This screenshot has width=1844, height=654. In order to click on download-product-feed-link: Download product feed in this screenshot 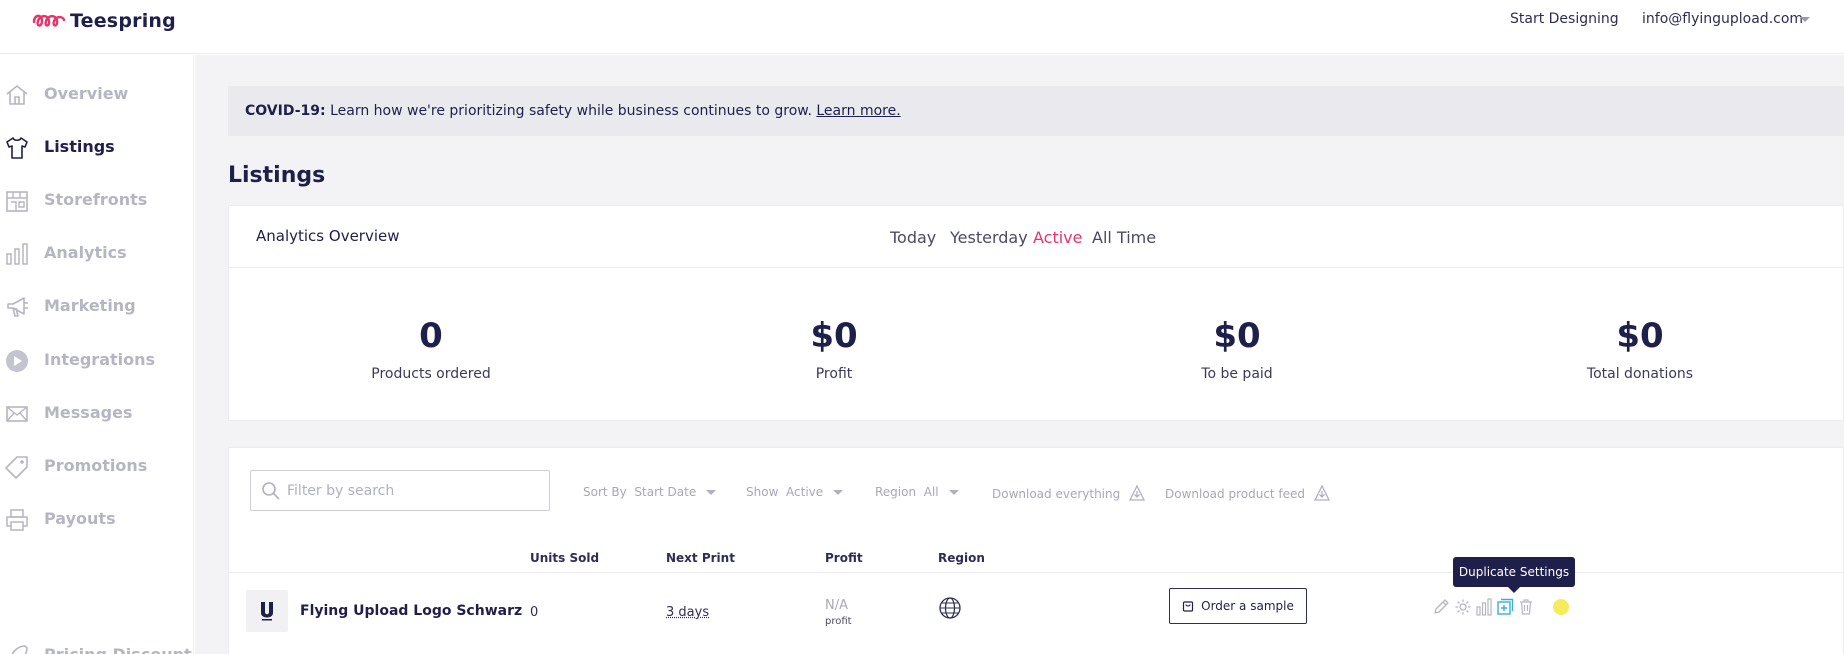, I will do `click(1248, 494)`.